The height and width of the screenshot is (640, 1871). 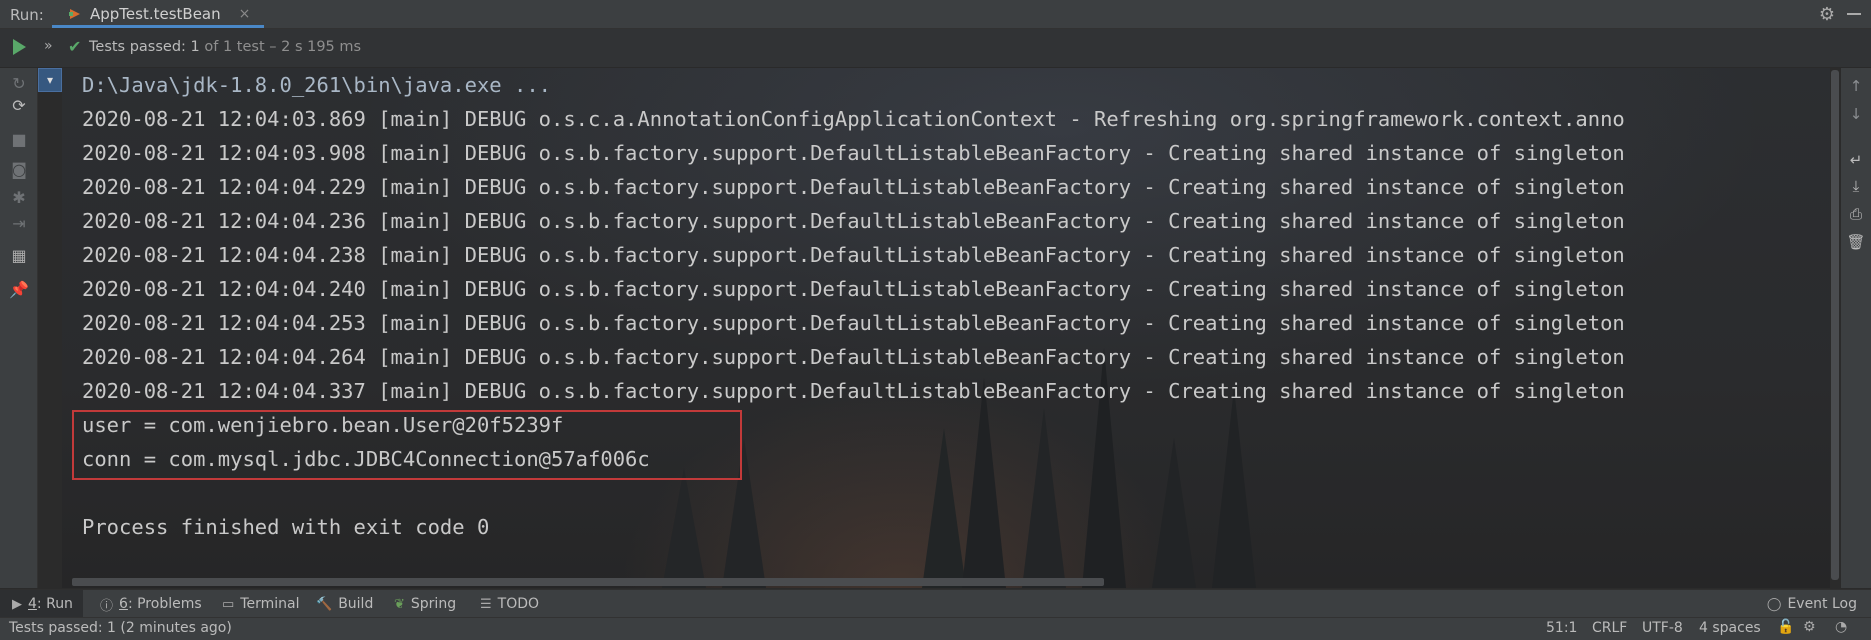 What do you see at coordinates (158, 26) in the screenshot?
I see `active-tab-indicator` at bounding box center [158, 26].